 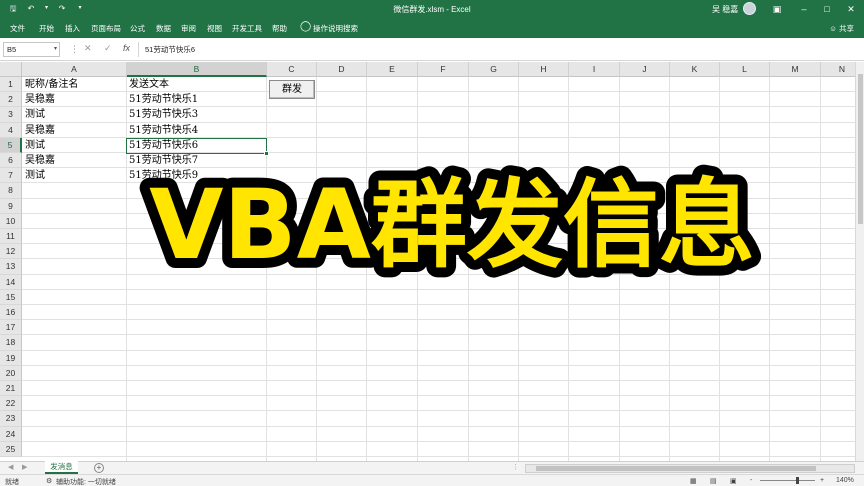 What do you see at coordinates (11, 115) in the screenshot?
I see `row-header-3: 3` at bounding box center [11, 115].